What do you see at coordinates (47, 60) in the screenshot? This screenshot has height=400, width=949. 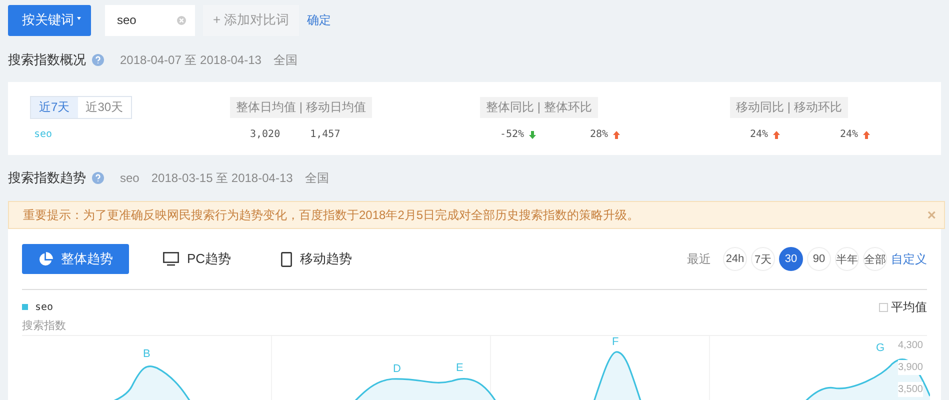 I see `section-title: 搜索指数概况` at bounding box center [47, 60].